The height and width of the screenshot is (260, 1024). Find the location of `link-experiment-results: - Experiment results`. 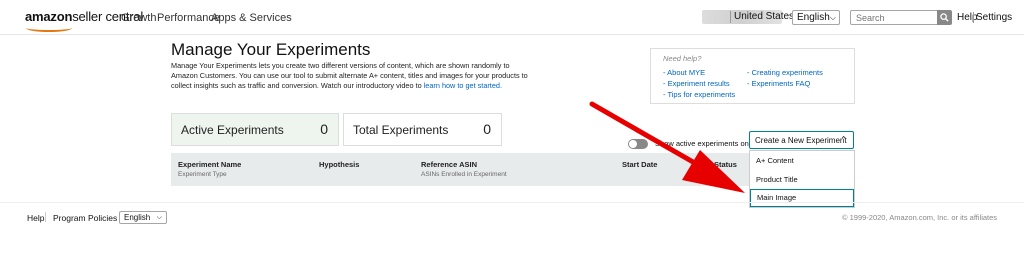

link-experiment-results: - Experiment results is located at coordinates (696, 83).